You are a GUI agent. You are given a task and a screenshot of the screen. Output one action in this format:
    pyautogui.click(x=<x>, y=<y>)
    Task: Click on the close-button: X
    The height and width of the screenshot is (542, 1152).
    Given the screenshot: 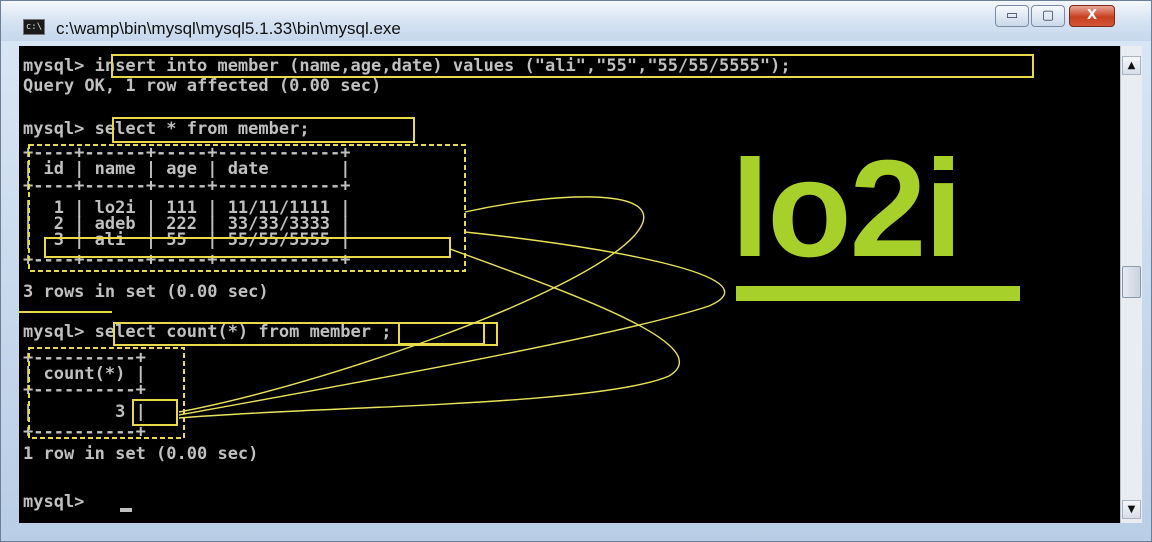 What is the action you would take?
    pyautogui.click(x=1092, y=16)
    